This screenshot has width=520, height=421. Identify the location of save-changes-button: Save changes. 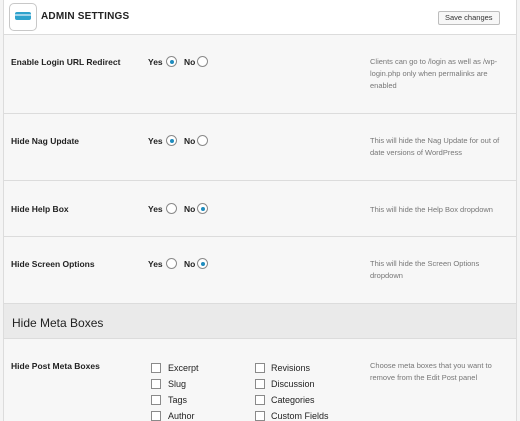
(469, 18).